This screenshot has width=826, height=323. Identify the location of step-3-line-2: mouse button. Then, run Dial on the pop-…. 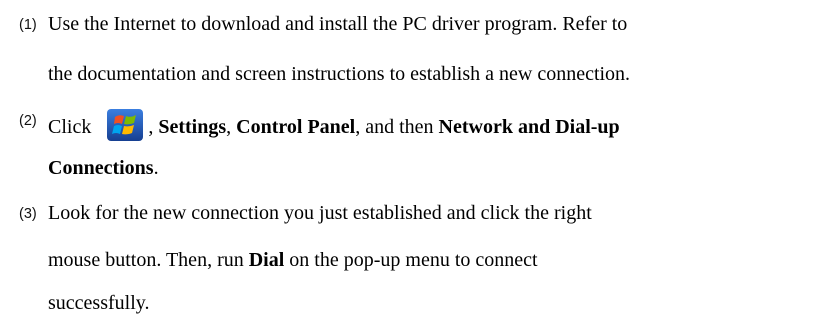
(293, 260).